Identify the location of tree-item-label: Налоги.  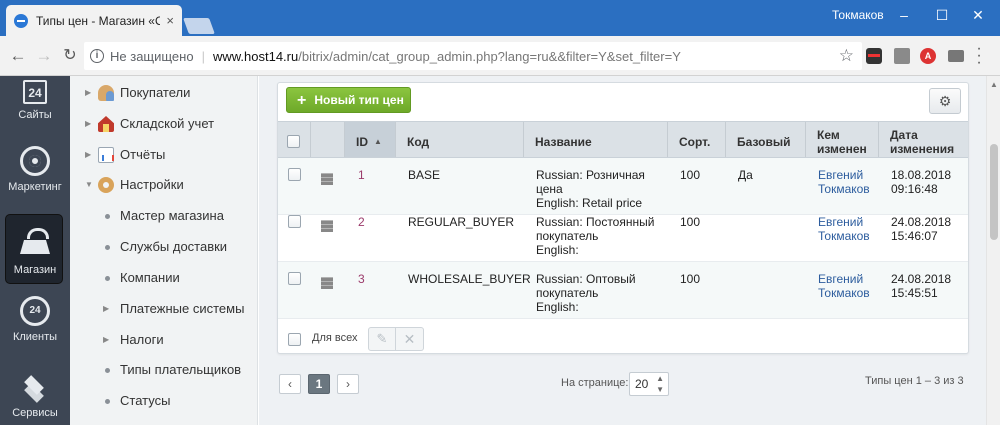
(142, 339).